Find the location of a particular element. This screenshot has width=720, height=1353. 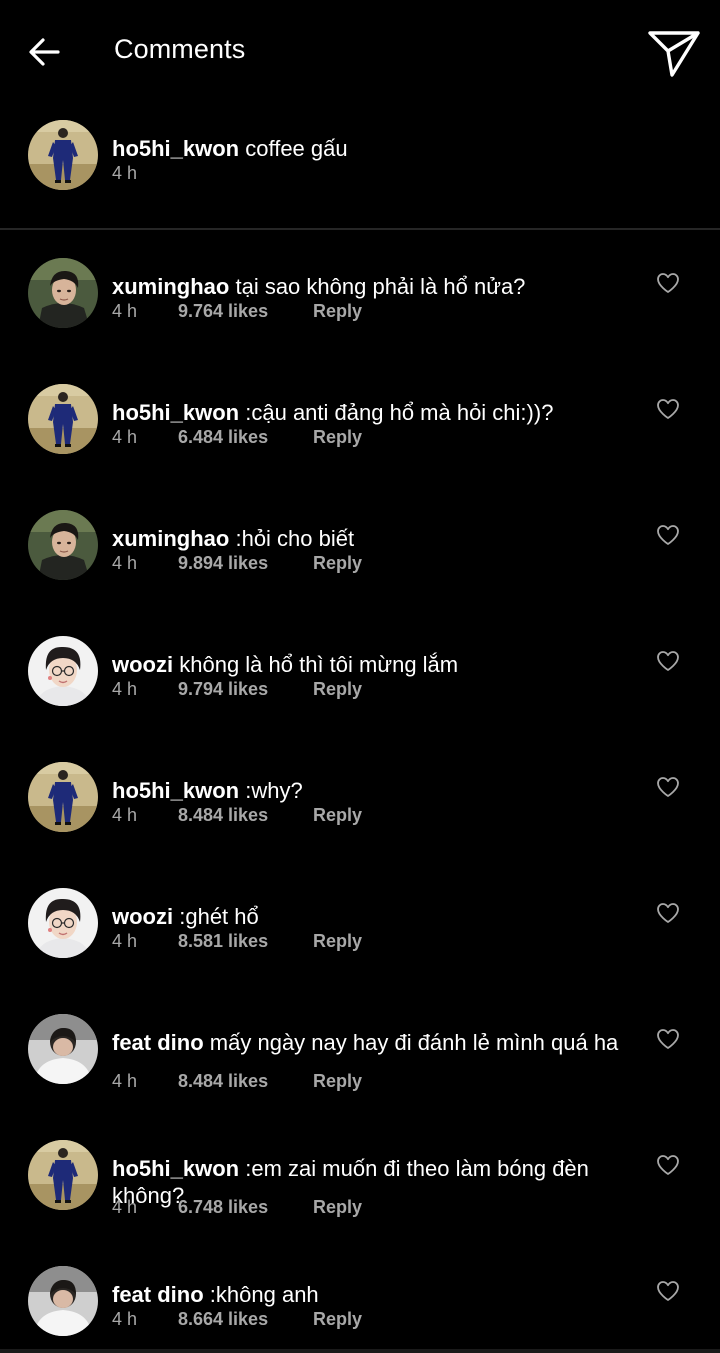

caption-time: 4 h is located at coordinates (125, 172).